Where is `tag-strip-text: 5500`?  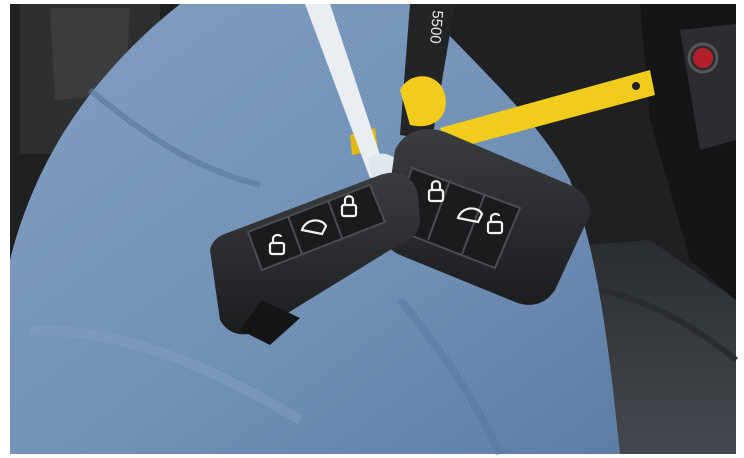
tag-strip-text: 5500 is located at coordinates (436, 27).